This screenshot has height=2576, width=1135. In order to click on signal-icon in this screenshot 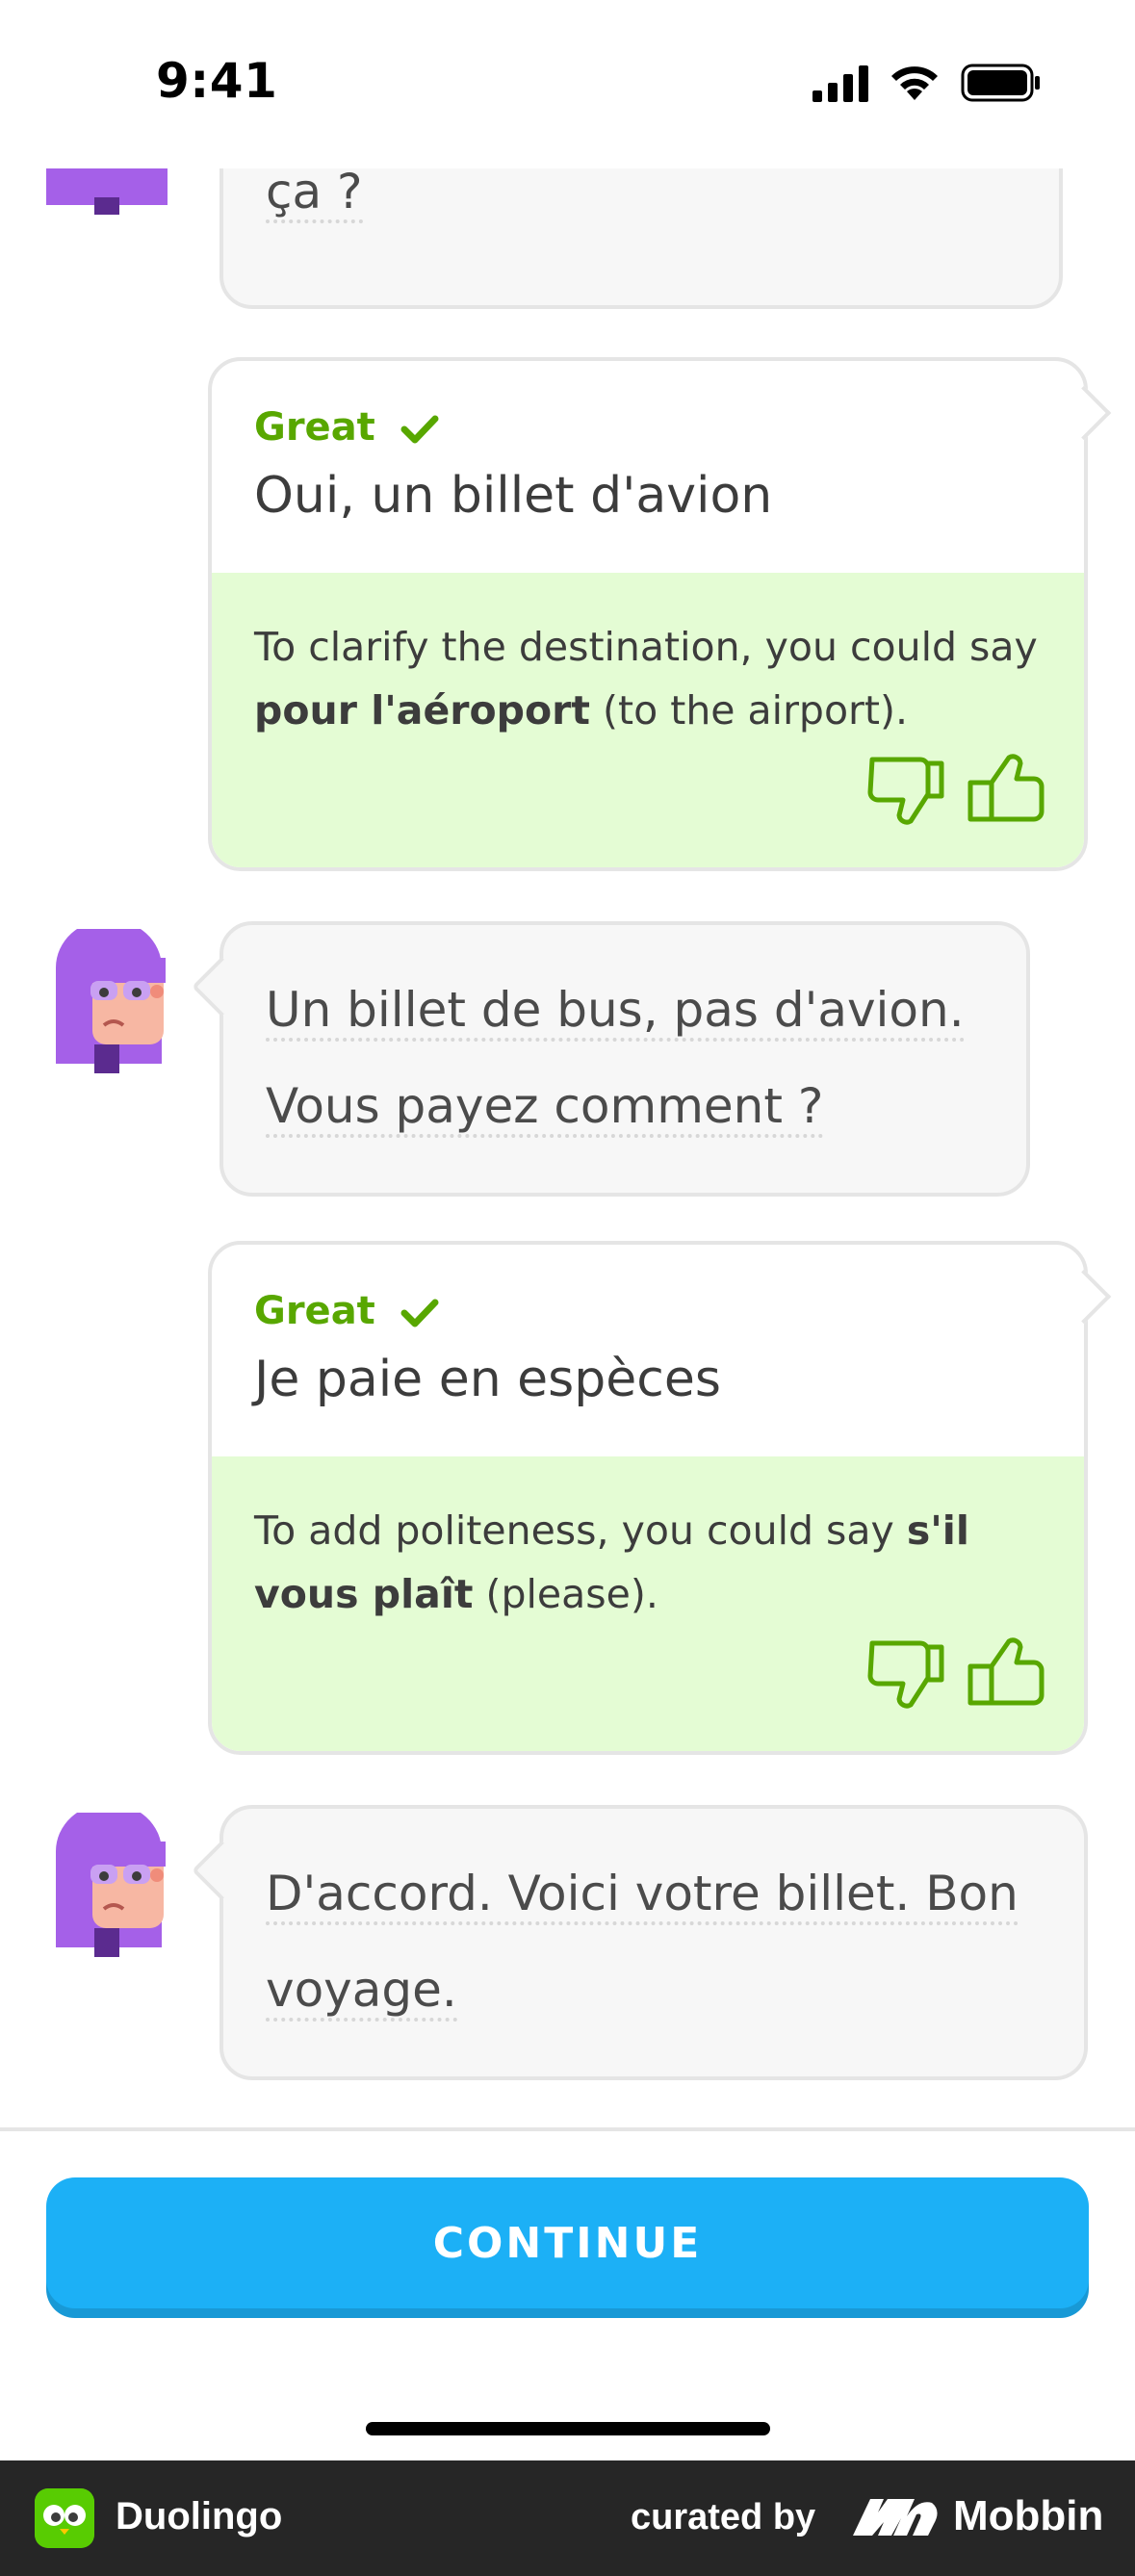, I will do `click(840, 83)`.